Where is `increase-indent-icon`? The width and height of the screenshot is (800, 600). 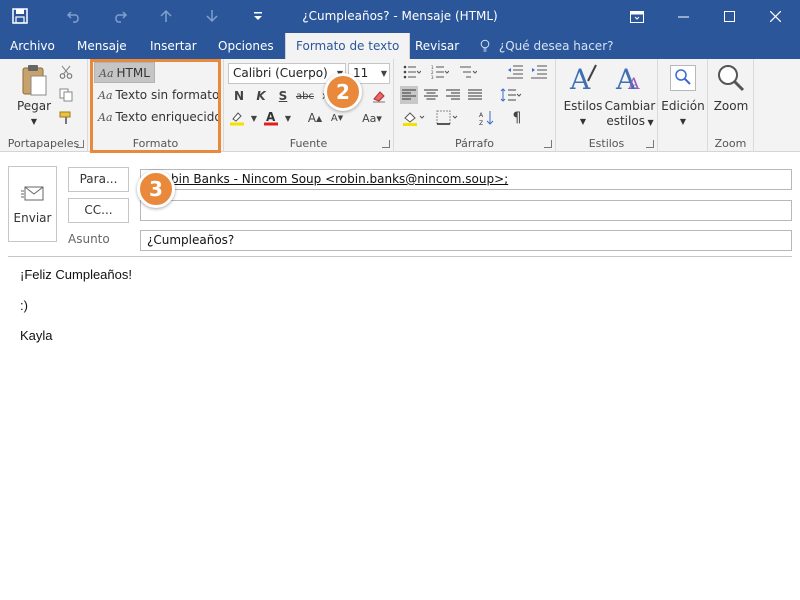
increase-indent-icon is located at coordinates (539, 72).